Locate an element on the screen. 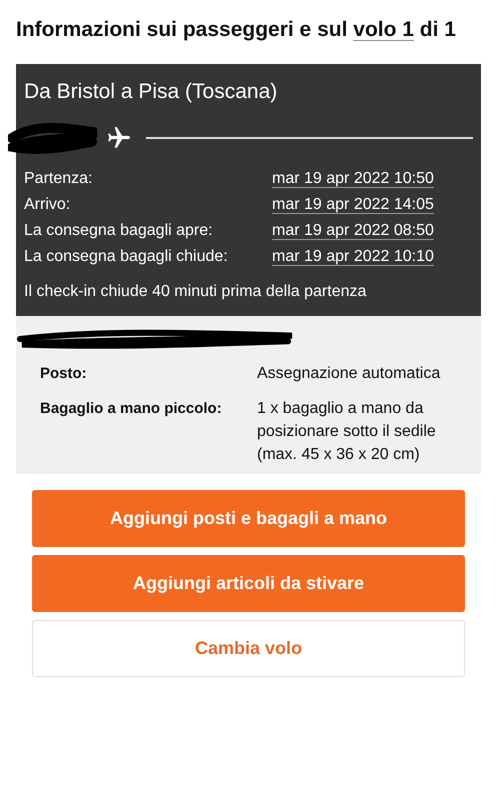 The image size is (497, 800). action-button: Cambia volo is located at coordinates (248, 648).